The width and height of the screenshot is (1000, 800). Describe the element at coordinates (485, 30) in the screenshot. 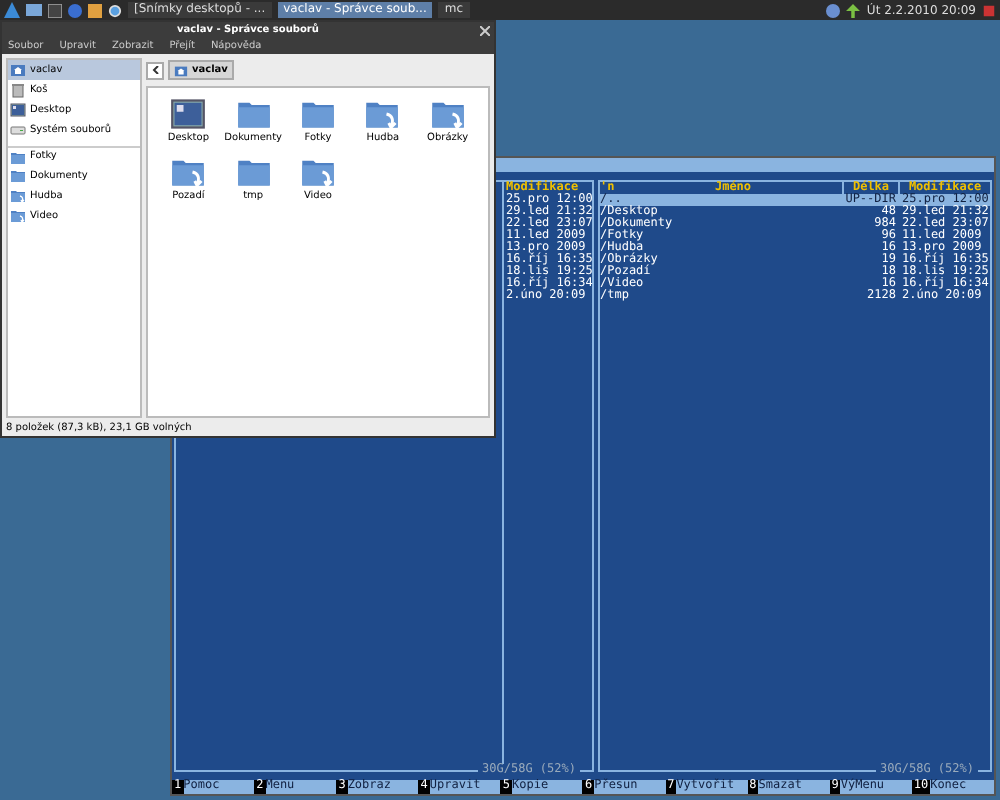

I see `close-icon` at that location.